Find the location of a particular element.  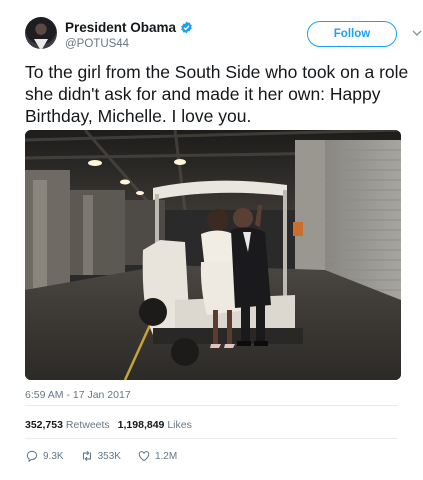

retweet-count: 353K is located at coordinates (109, 456).